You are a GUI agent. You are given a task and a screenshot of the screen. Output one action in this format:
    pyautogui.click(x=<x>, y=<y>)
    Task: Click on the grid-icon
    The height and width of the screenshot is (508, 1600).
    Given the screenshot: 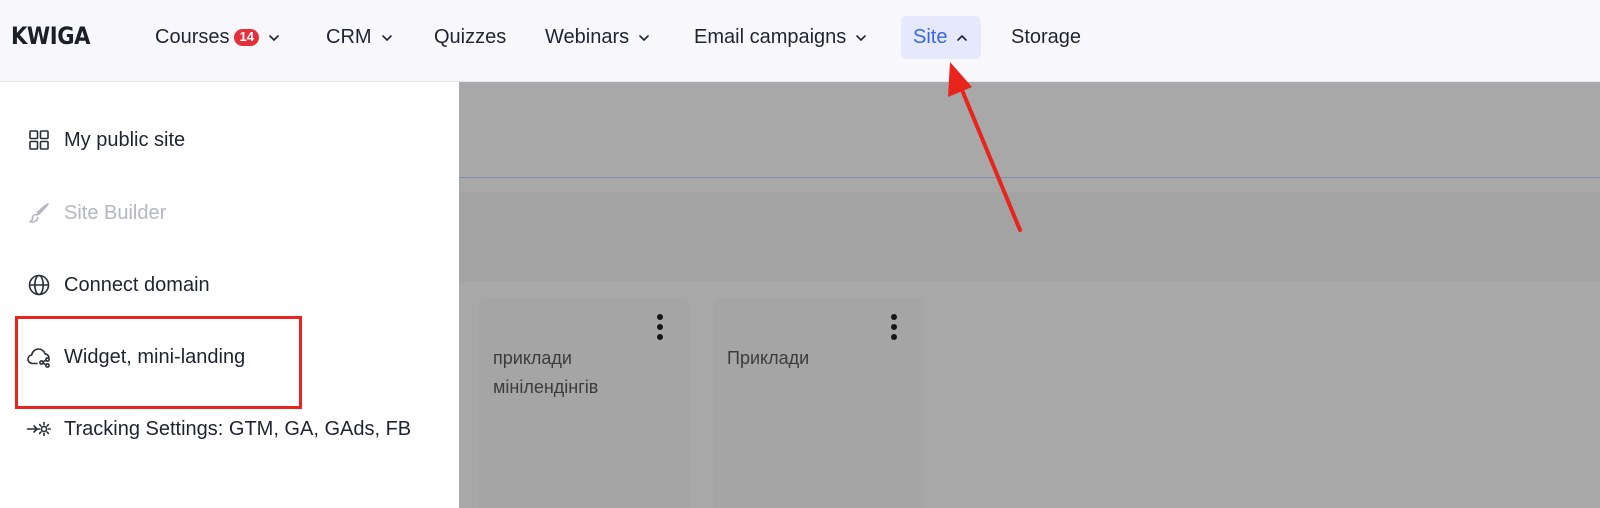 What is the action you would take?
    pyautogui.click(x=39, y=140)
    